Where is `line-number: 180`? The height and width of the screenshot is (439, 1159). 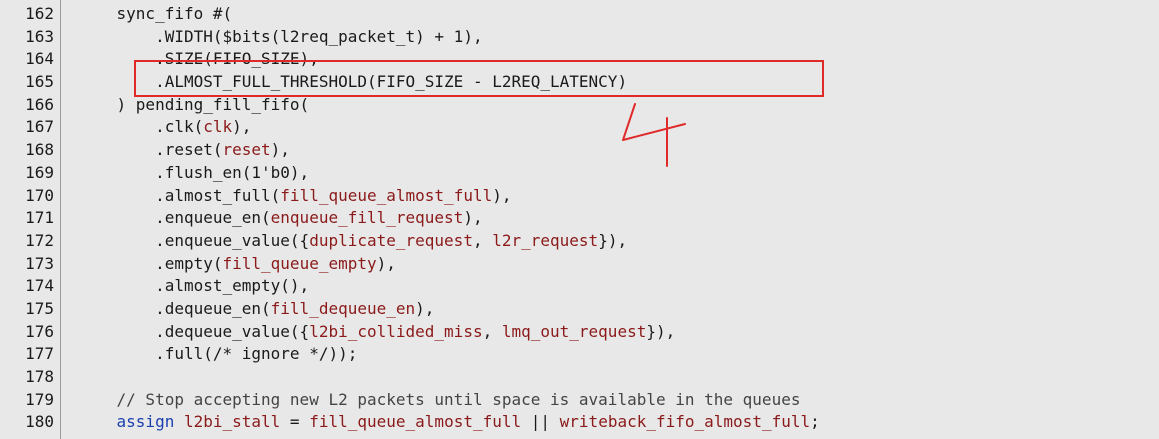 line-number: 180 is located at coordinates (39, 422).